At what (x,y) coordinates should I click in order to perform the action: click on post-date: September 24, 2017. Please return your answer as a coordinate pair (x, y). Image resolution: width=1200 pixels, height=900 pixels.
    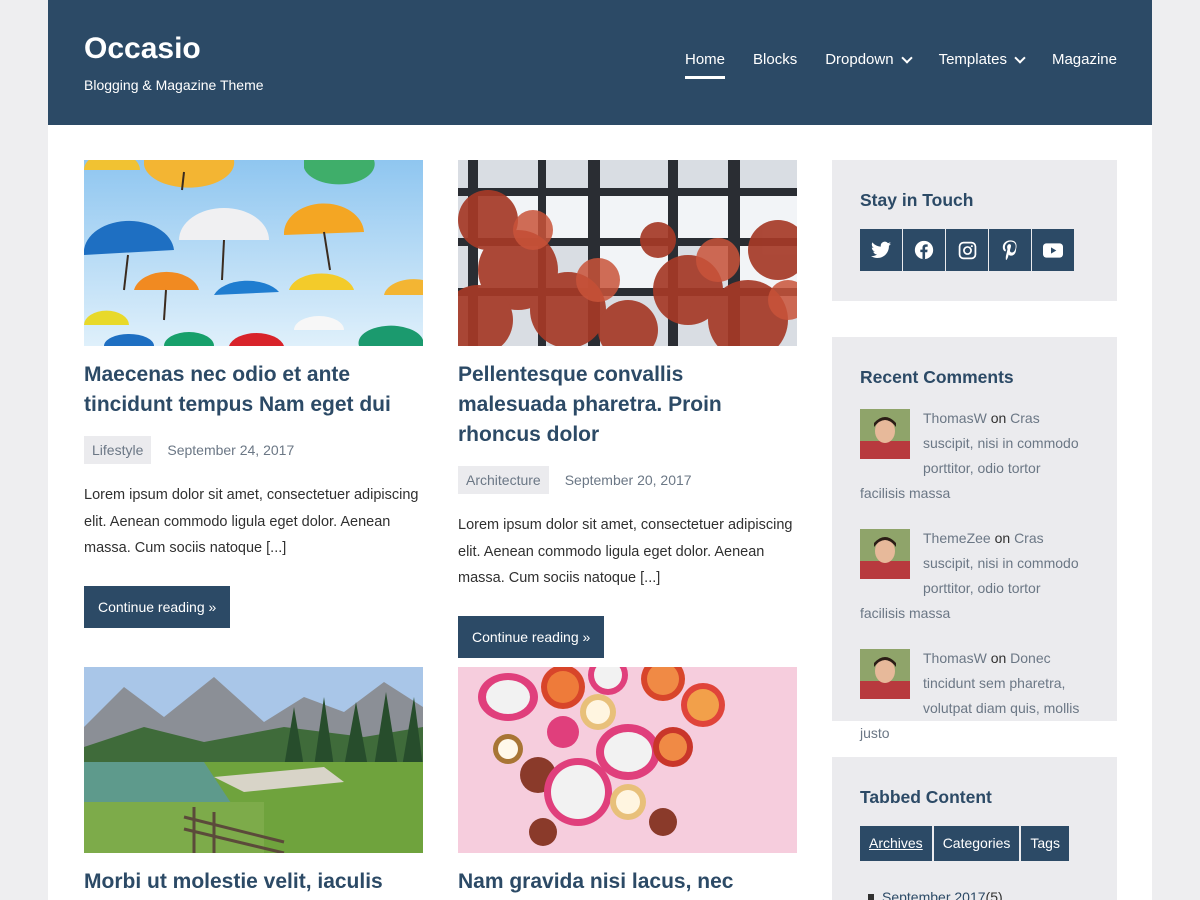
    Looking at the image, I should click on (230, 450).